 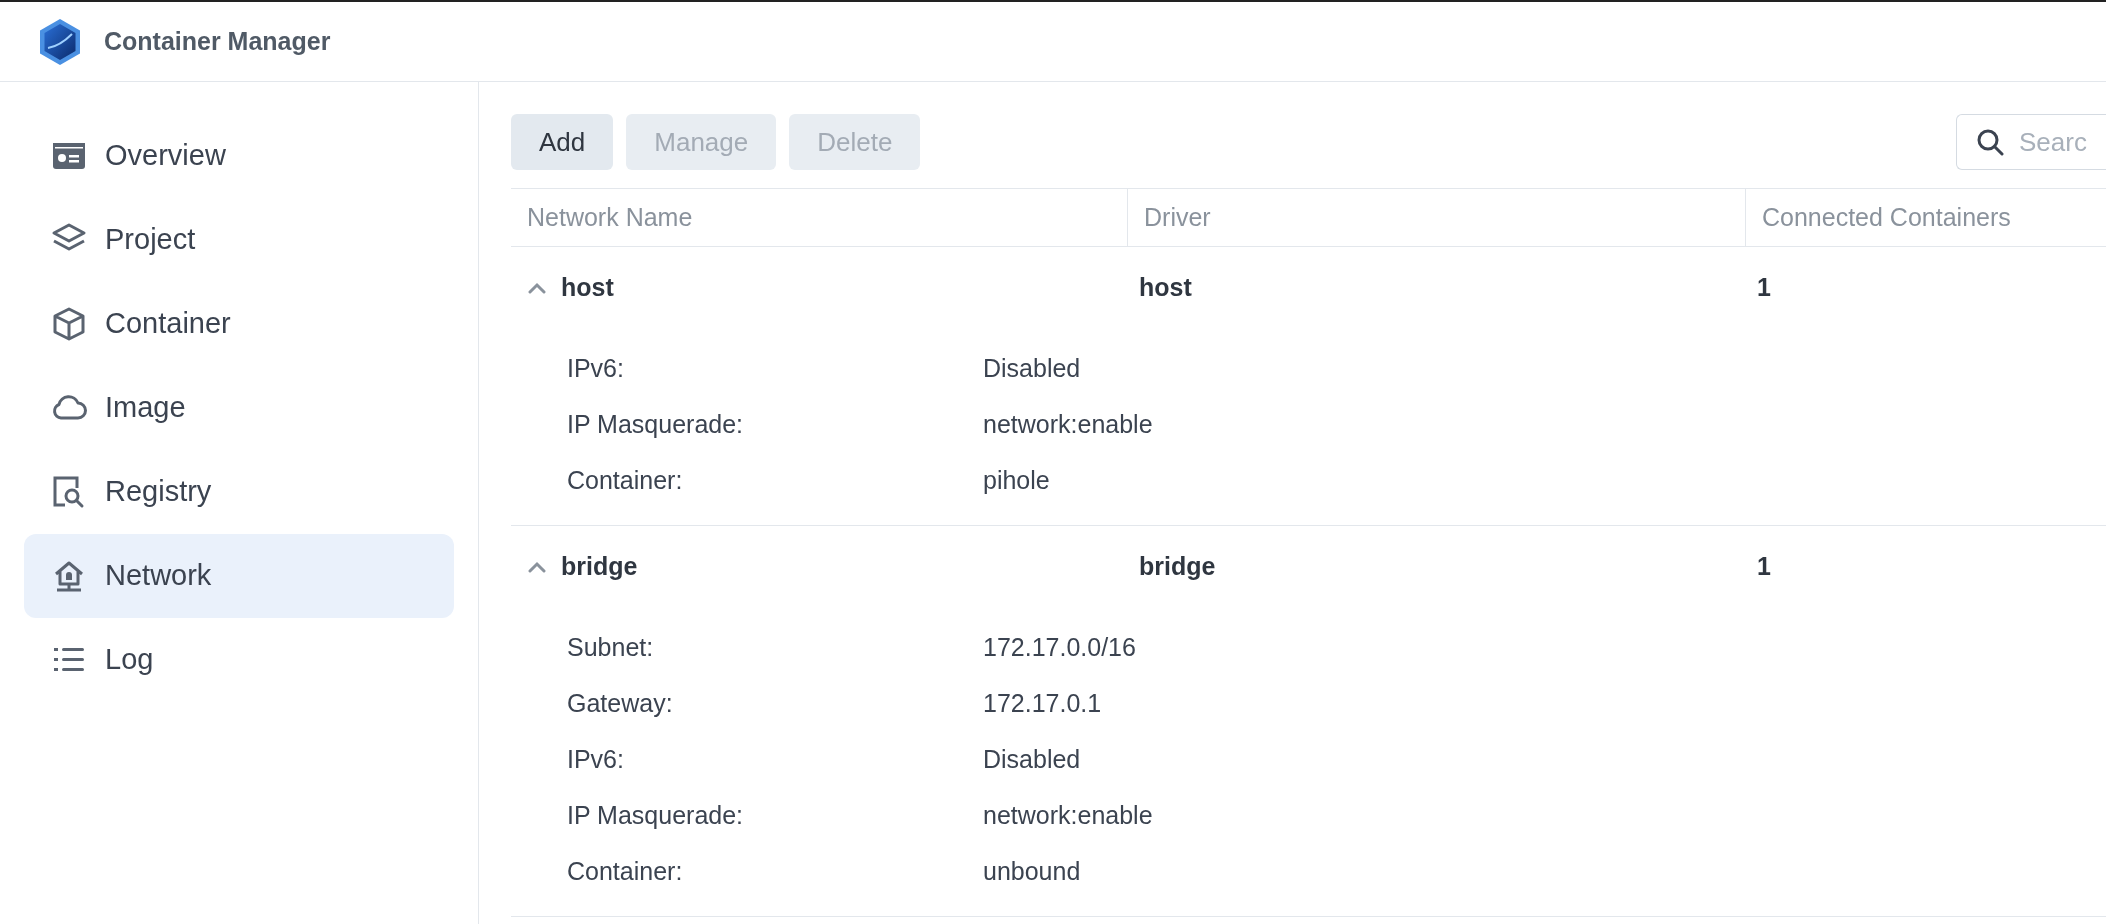 What do you see at coordinates (145, 408) in the screenshot?
I see `sidebar-item-label: Image` at bounding box center [145, 408].